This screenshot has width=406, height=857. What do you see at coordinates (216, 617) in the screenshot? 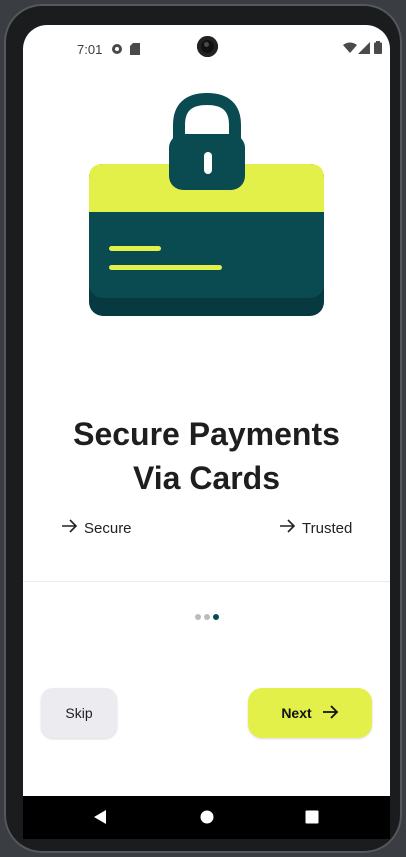
I see `page-dot-active` at bounding box center [216, 617].